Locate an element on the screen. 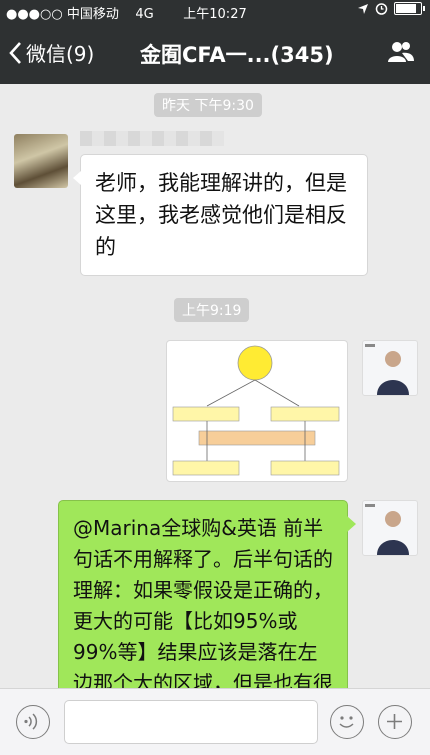 This screenshot has height=755, width=430. voice-icon is located at coordinates (31, 721).